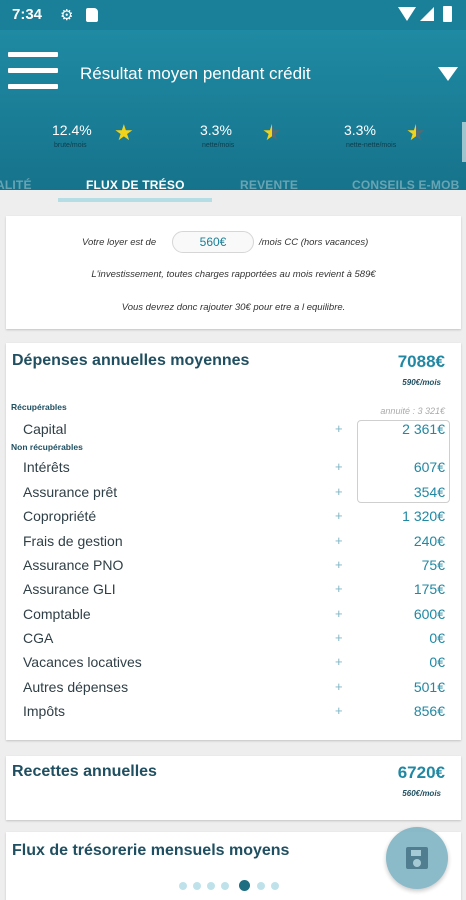 The height and width of the screenshot is (900, 466). What do you see at coordinates (233, 520) in the screenshot?
I see `expense-row-copropriete: Copropriété + 1 320€` at bounding box center [233, 520].